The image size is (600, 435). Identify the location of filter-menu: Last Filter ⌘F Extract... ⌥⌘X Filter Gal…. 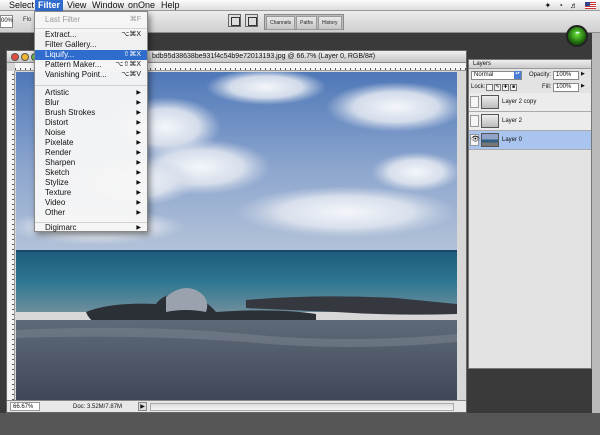
(91, 121).